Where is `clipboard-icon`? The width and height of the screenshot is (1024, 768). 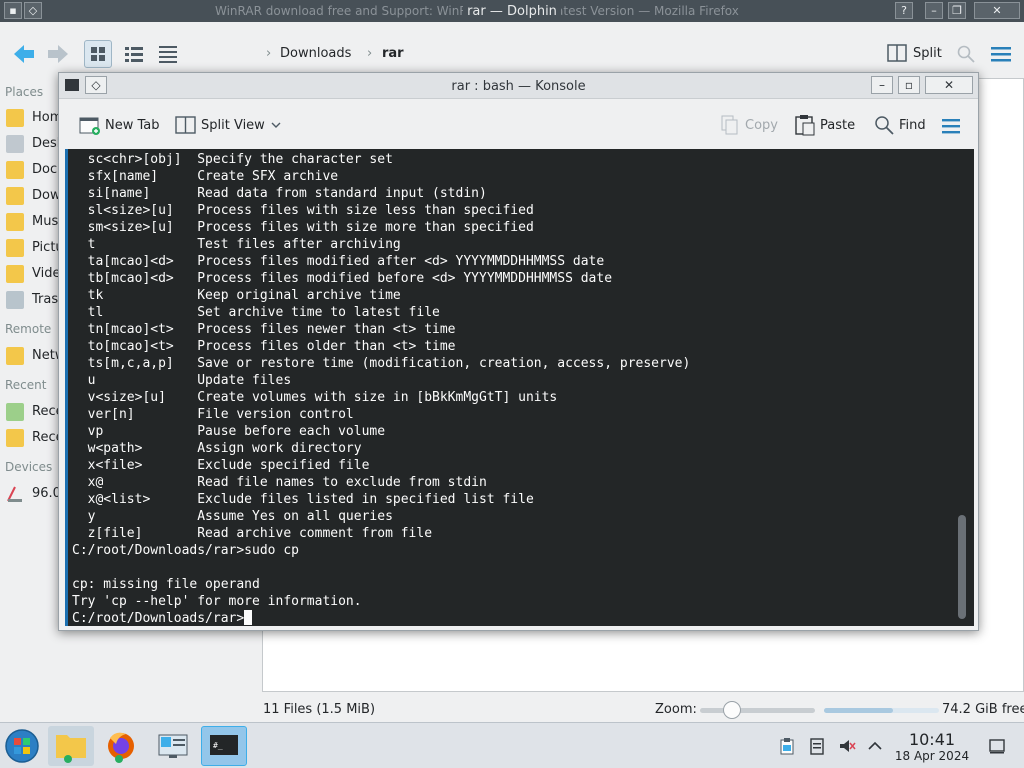
clipboard-icon is located at coordinates (787, 746).